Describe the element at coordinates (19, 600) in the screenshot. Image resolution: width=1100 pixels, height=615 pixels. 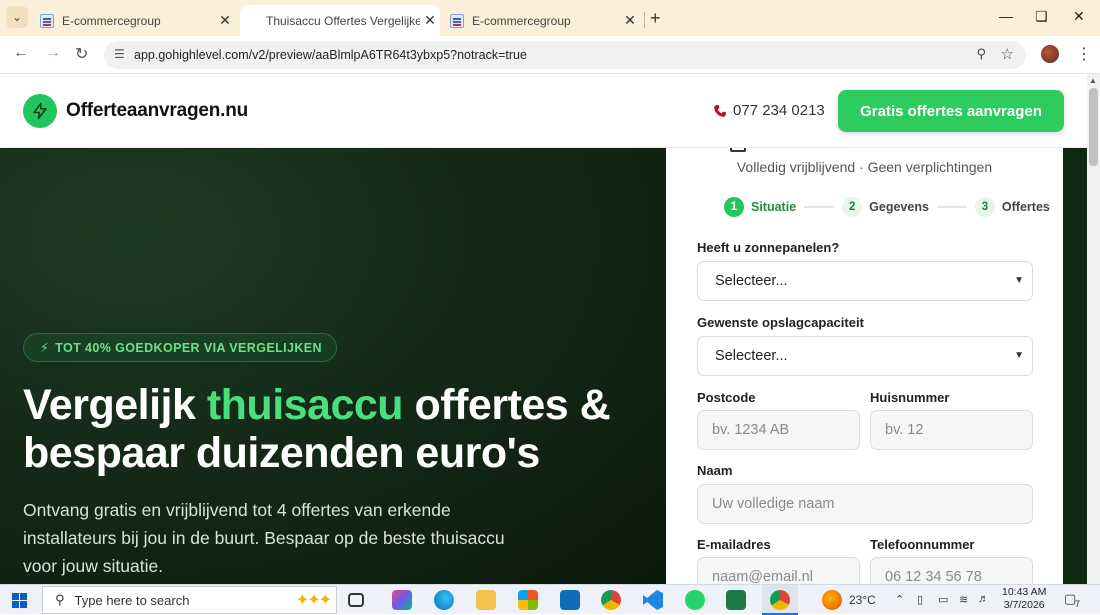
I see `windows-start-icon` at that location.